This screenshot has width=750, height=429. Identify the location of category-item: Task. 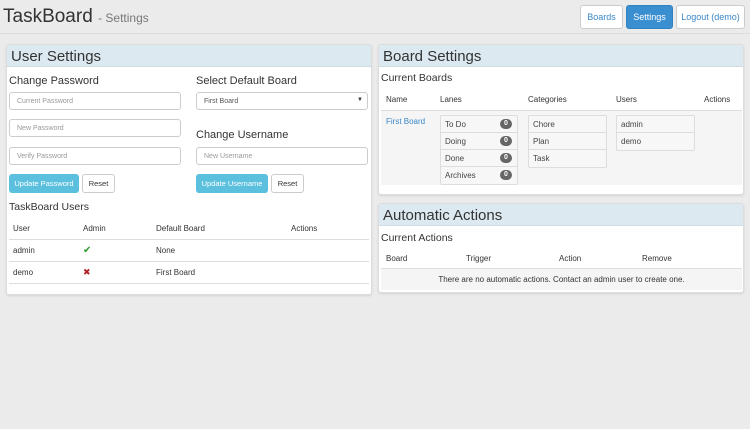
(541, 158).